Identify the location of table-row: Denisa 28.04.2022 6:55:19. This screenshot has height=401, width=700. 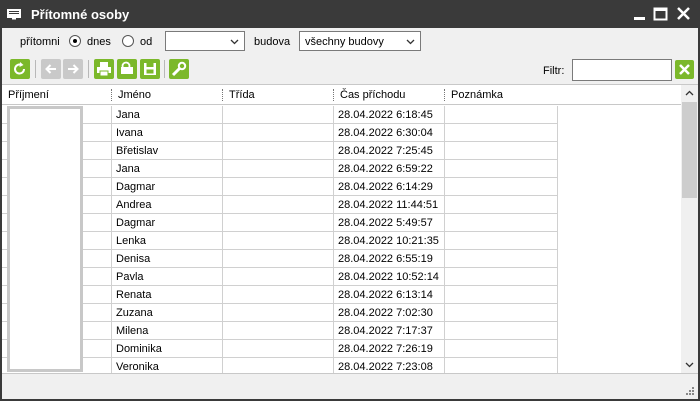
(280, 259).